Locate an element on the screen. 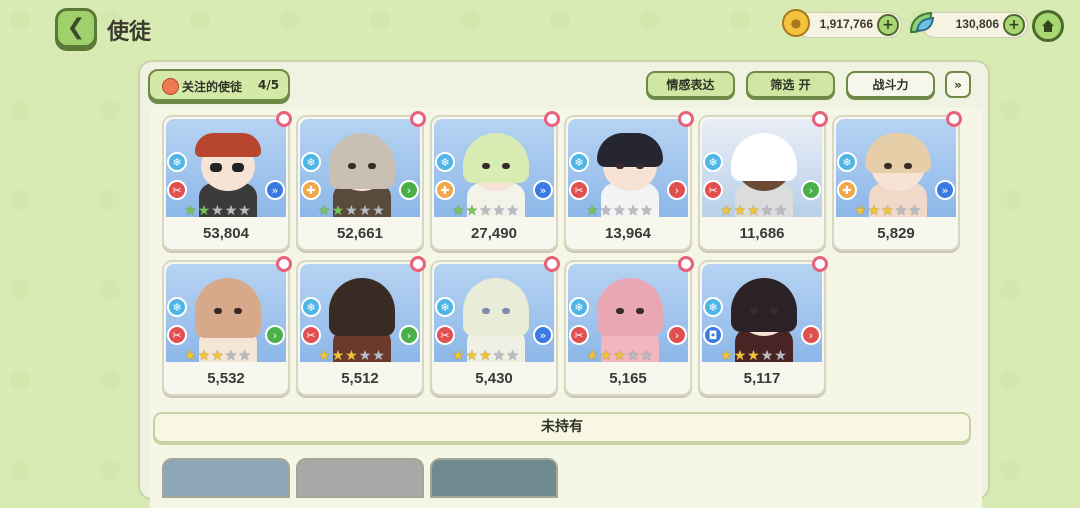  combat-power: 5,117 is located at coordinates (762, 378).